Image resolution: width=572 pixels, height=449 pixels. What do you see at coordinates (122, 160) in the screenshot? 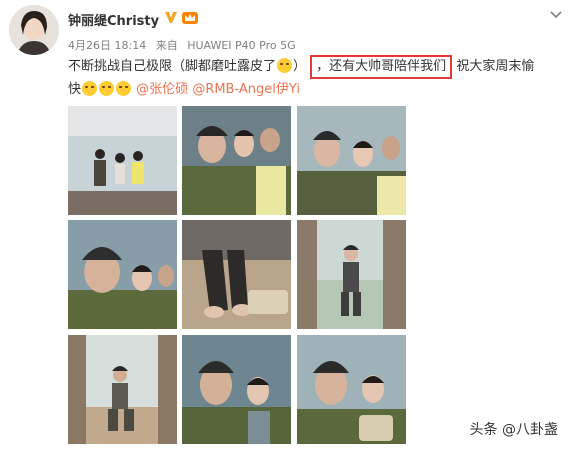
I see `photo-gym-group` at bounding box center [122, 160].